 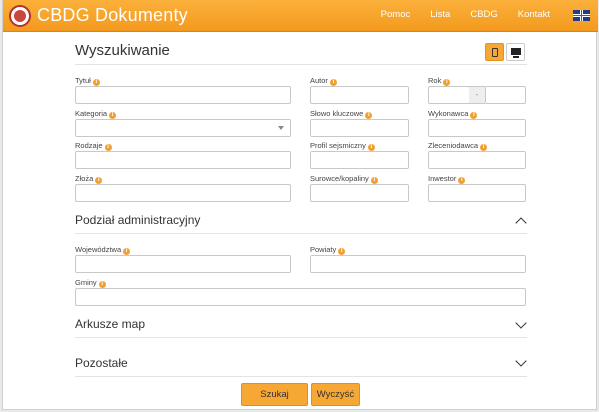 I want to click on cbdg-logo-icon, so click(x=20, y=16).